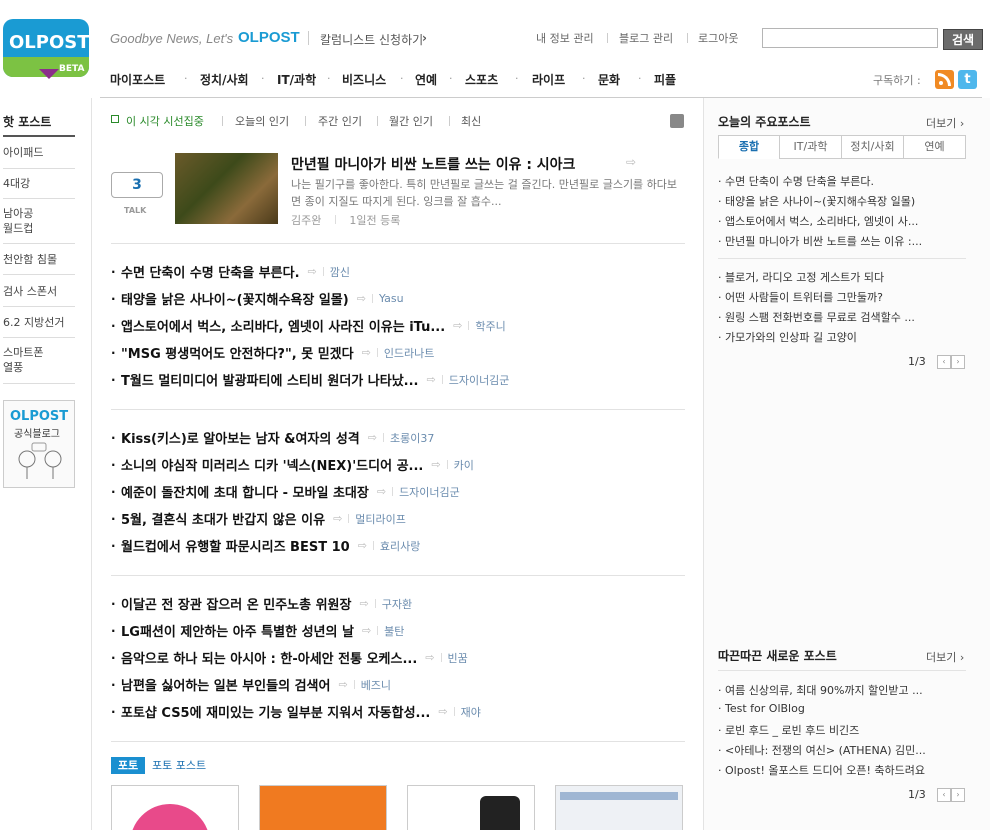 The width and height of the screenshot is (990, 830). What do you see at coordinates (810, 147) in the screenshot?
I see `tab-it-science: IT/과학` at bounding box center [810, 147].